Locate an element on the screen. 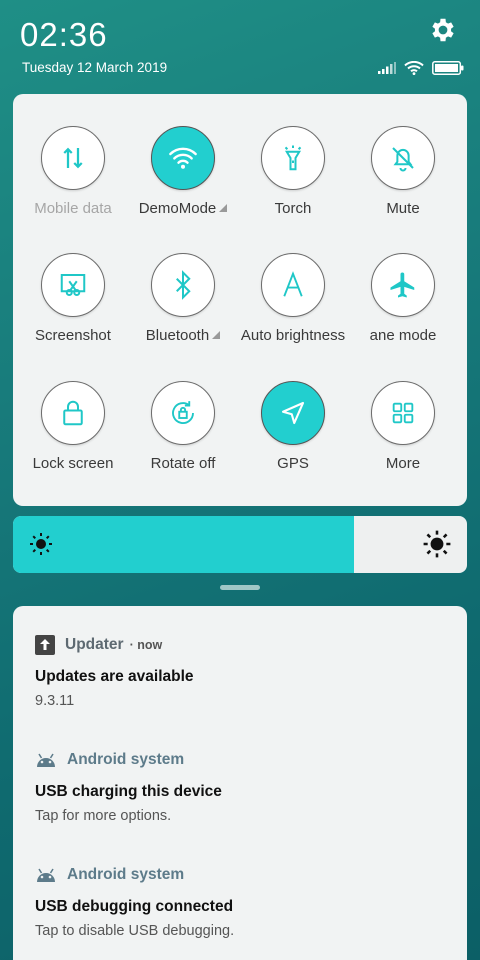 This screenshot has height=960, width=480. clock: 02:36 is located at coordinates (64, 35).